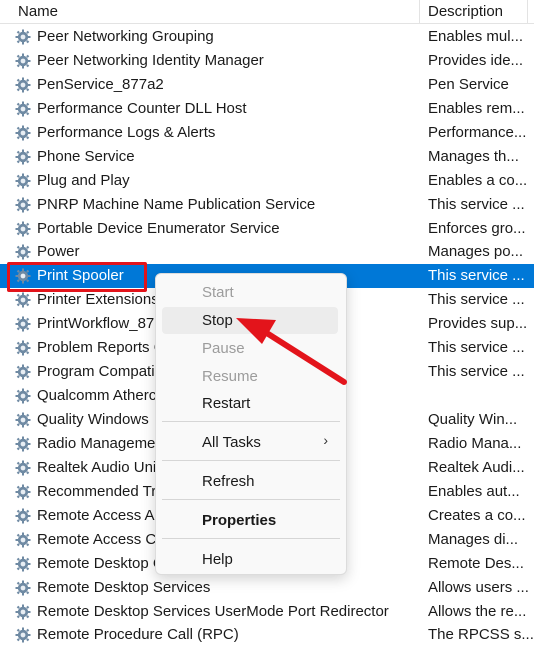 This screenshot has width=534, height=652. I want to click on menu-item-label: Properties, so click(239, 520).